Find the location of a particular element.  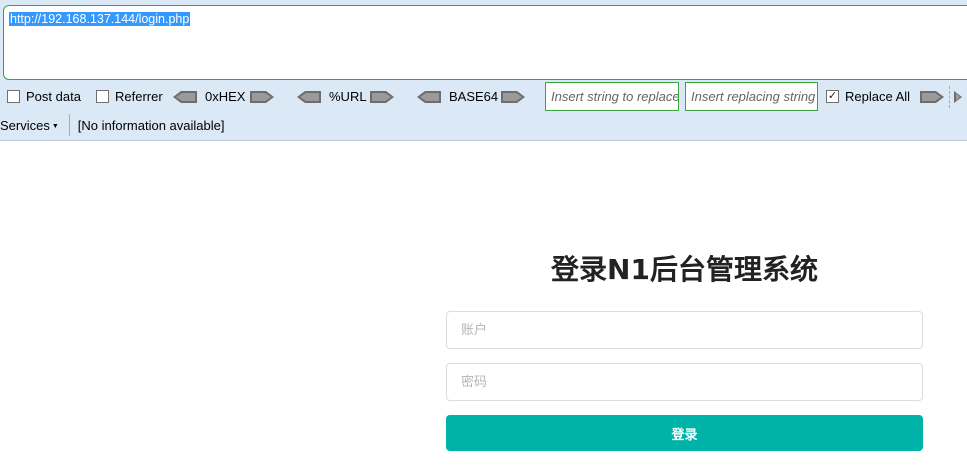

dropdown-caret-icon: ▼ is located at coordinates (55, 126).